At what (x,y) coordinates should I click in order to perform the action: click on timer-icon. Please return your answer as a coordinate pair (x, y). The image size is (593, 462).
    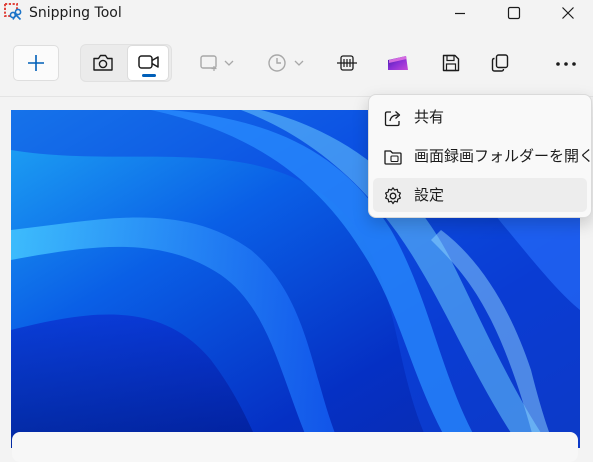
    Looking at the image, I should click on (286, 63).